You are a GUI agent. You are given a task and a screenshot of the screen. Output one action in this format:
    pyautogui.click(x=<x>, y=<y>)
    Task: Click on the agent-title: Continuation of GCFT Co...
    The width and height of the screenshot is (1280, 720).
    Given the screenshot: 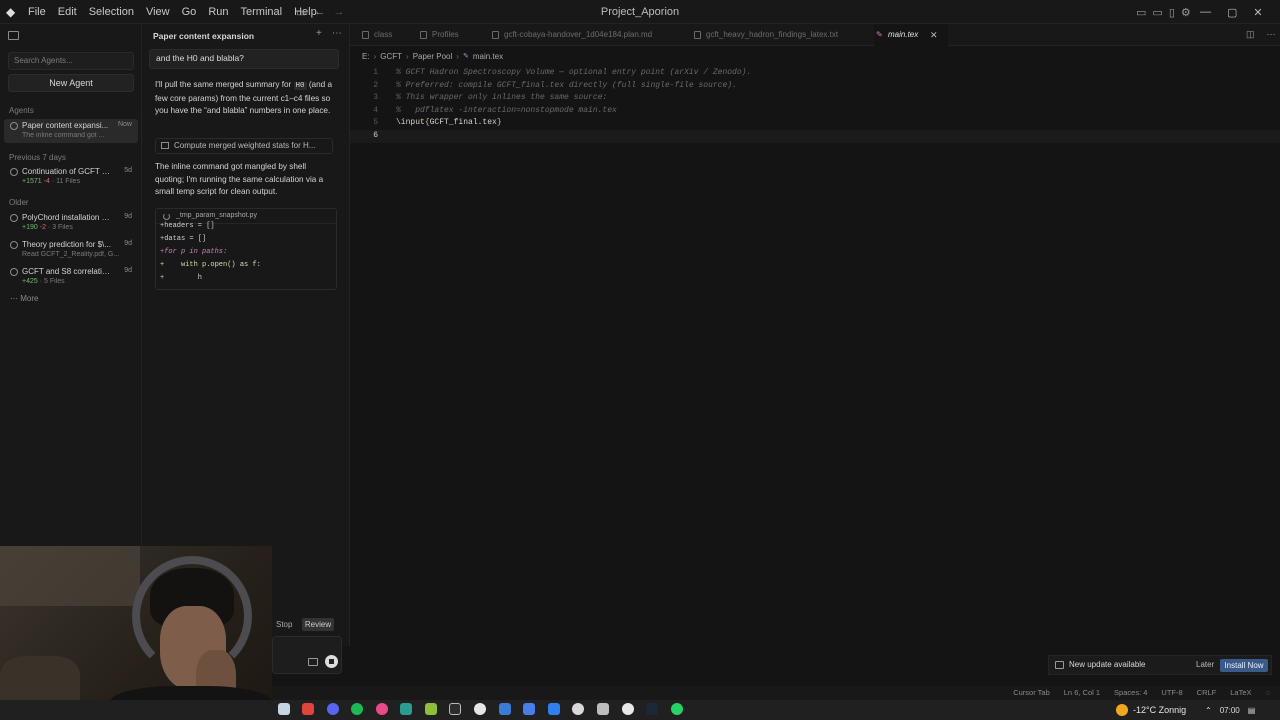 What is the action you would take?
    pyautogui.click(x=68, y=171)
    